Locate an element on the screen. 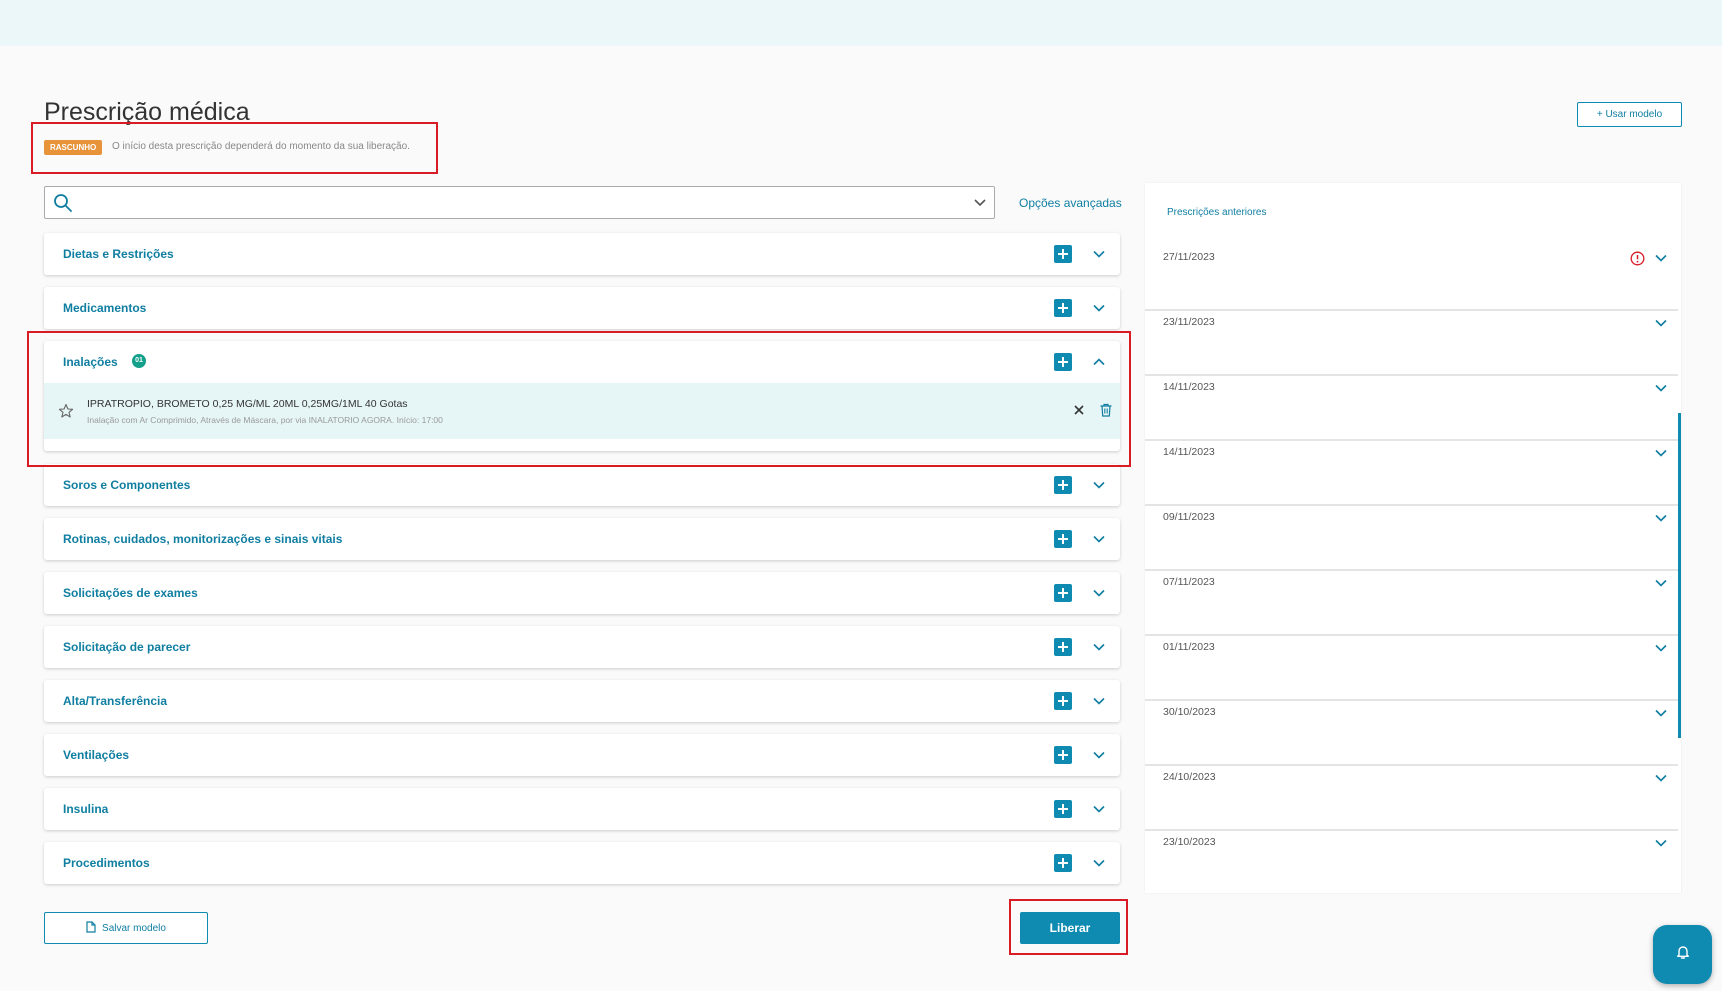 The width and height of the screenshot is (1722, 991). section-panel: Procedimentos is located at coordinates (582, 863).